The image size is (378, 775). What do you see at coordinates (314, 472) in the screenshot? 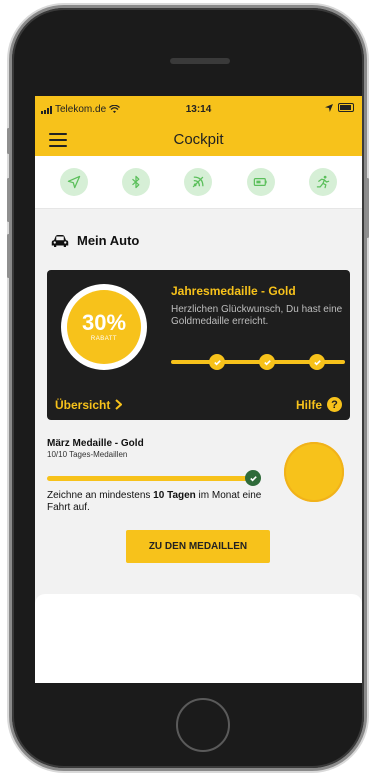
I see `gold-medal-icon` at bounding box center [314, 472].